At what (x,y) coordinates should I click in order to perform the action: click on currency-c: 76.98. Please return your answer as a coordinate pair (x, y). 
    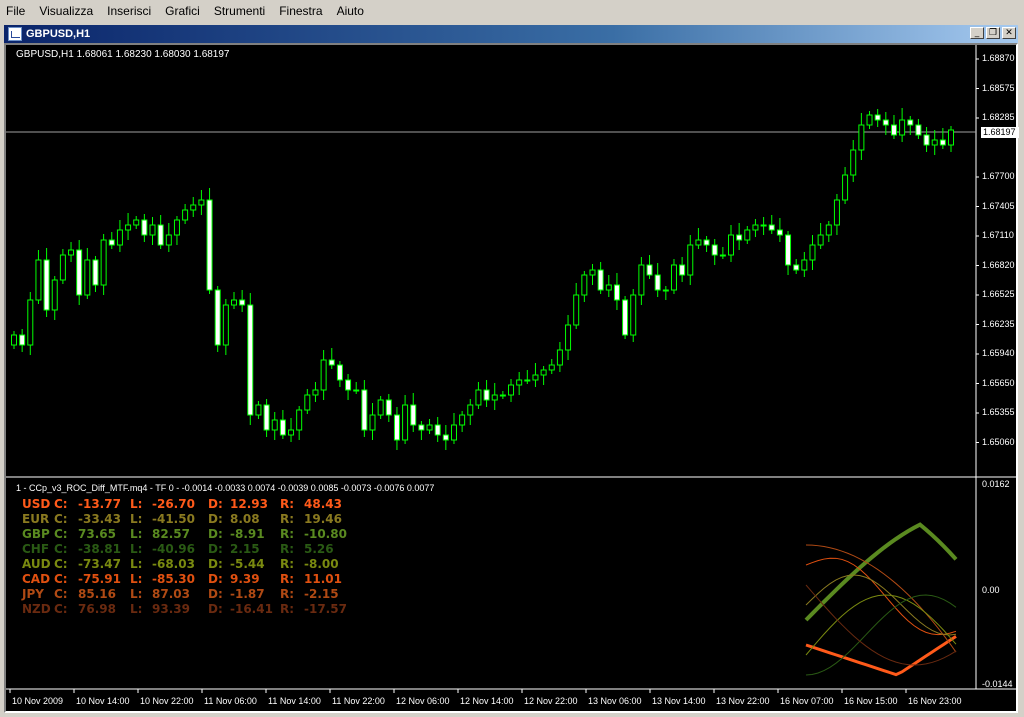
    Looking at the image, I should click on (97, 609).